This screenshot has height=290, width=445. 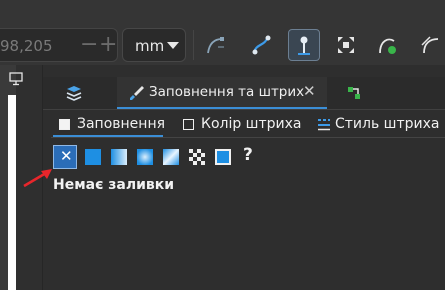 I want to click on linear-gradient-icon, so click(x=119, y=157).